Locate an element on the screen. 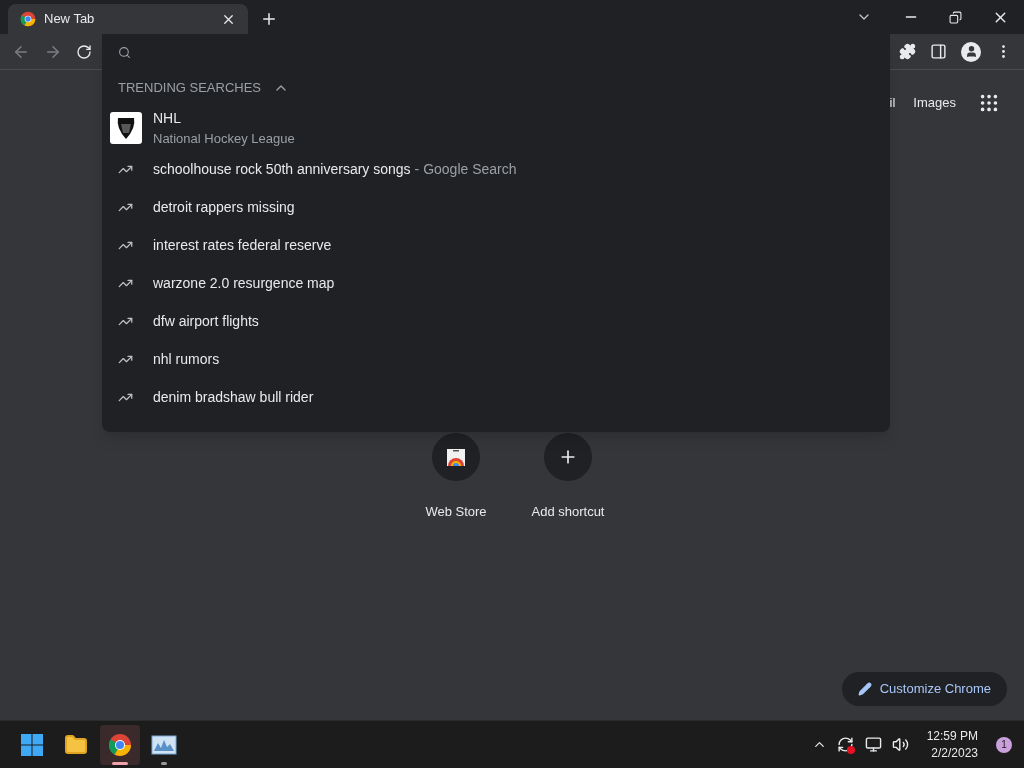 This screenshot has height=768, width=1024. shield-logo is located at coordinates (126, 128).